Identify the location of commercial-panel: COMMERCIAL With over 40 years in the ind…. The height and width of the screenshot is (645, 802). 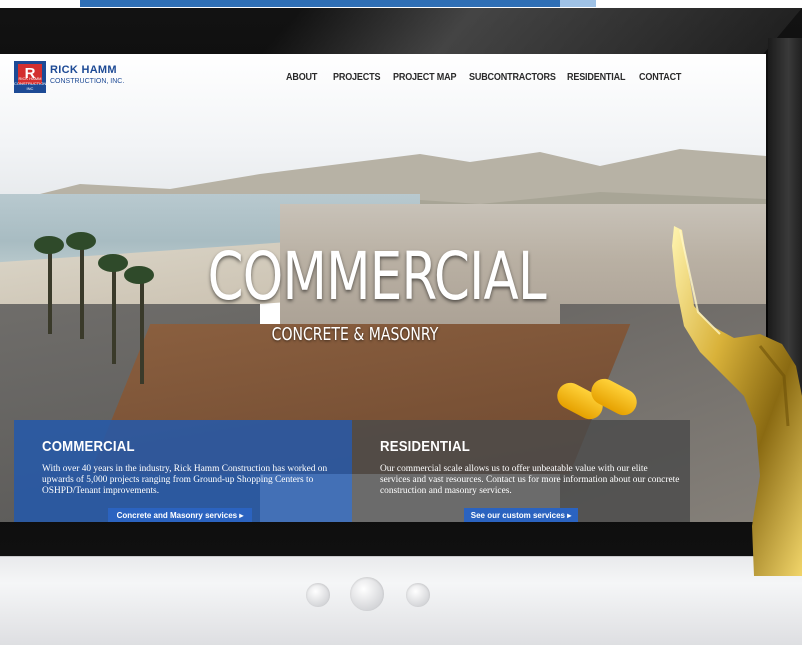
(183, 471).